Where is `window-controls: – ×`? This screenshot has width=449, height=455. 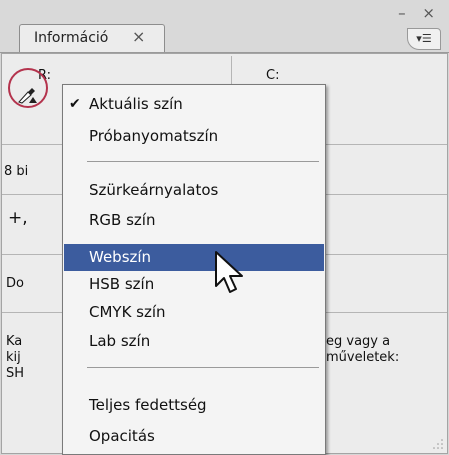 window-controls: – × is located at coordinates (419, 13).